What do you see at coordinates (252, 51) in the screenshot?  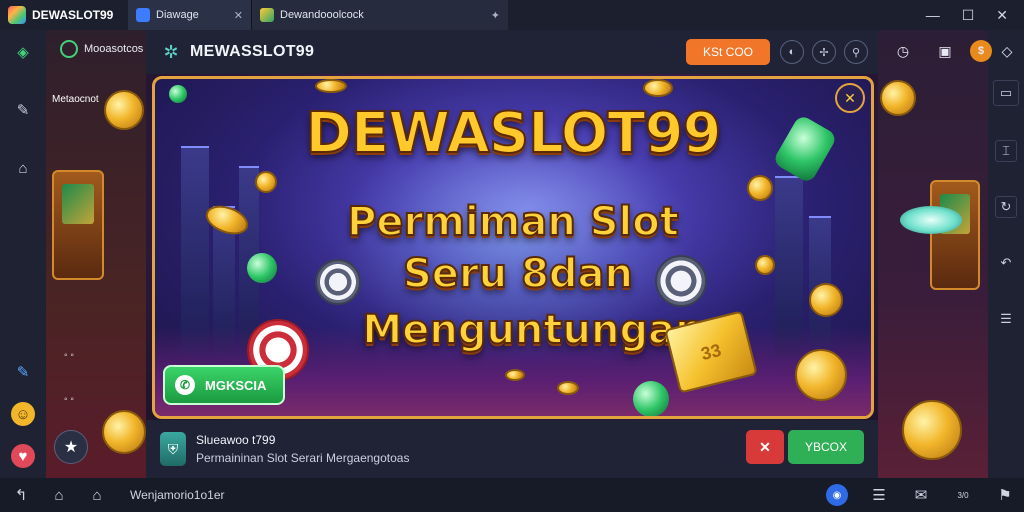 I see `site-title: MEWASSLOT99` at bounding box center [252, 51].